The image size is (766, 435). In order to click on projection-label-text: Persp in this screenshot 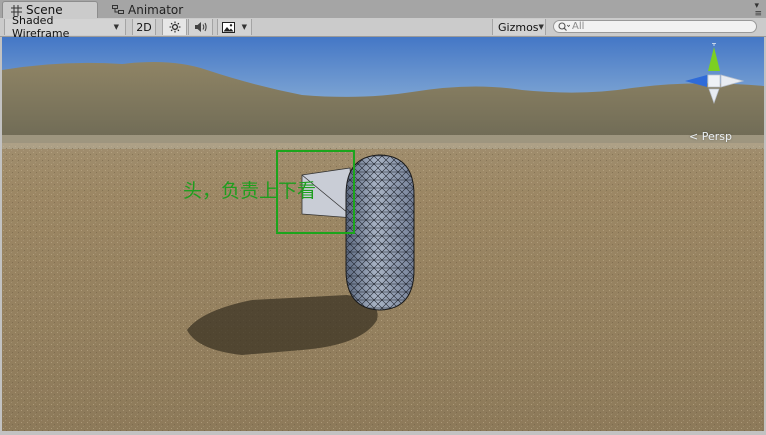, I will do `click(716, 136)`.